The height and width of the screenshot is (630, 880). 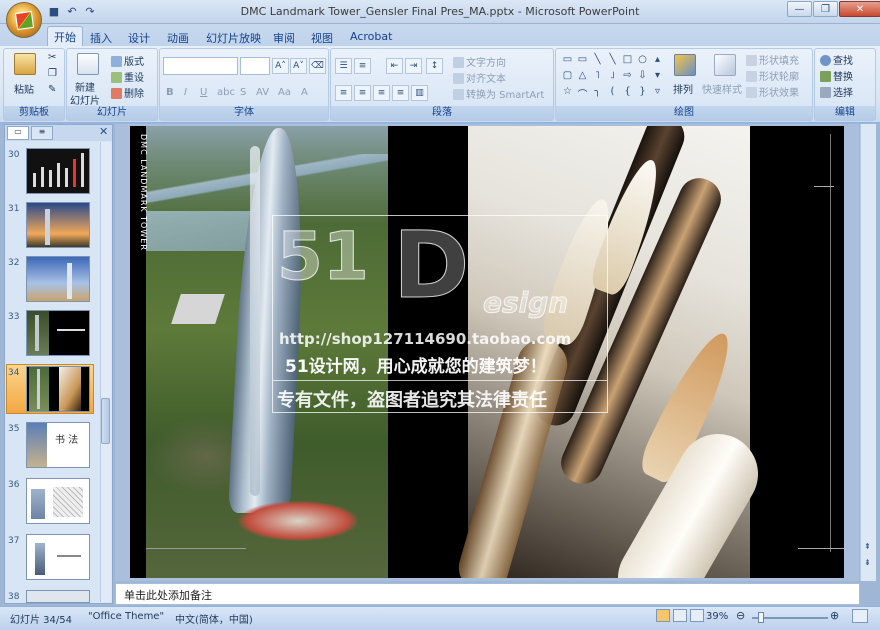 What do you see at coordinates (582, 75) in the screenshot?
I see `triangle-shape-icon: △` at bounding box center [582, 75].